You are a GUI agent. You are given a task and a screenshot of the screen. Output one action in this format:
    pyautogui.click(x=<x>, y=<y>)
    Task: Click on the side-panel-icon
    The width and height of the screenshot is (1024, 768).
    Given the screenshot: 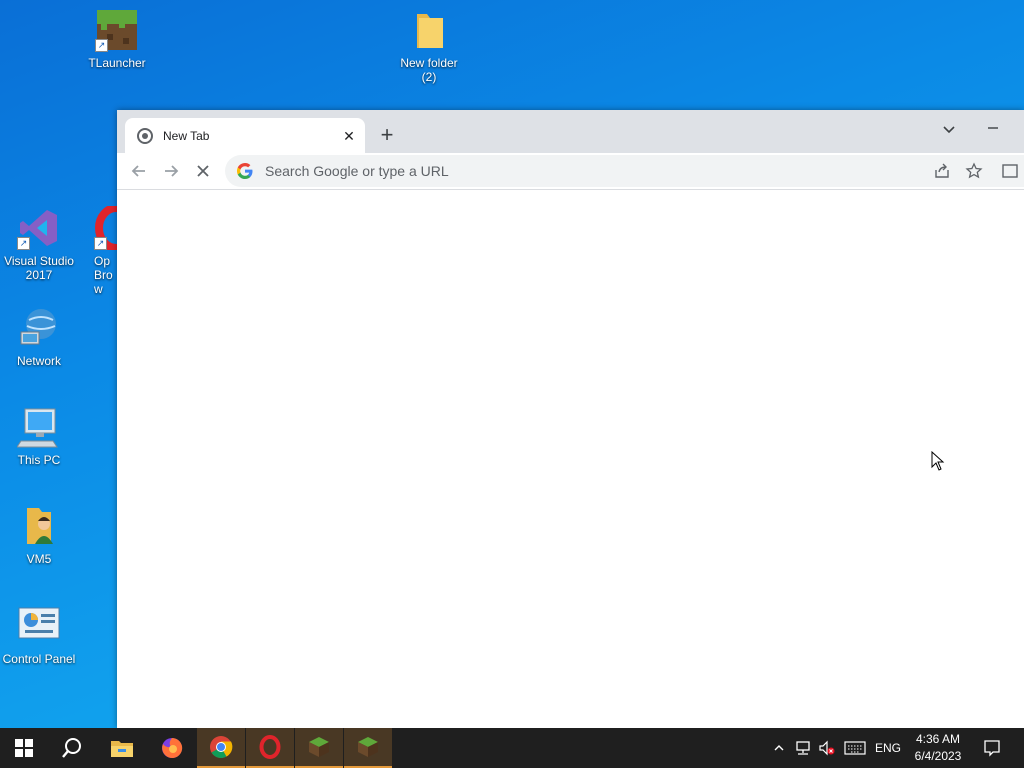 What is the action you would take?
    pyautogui.click(x=1010, y=171)
    